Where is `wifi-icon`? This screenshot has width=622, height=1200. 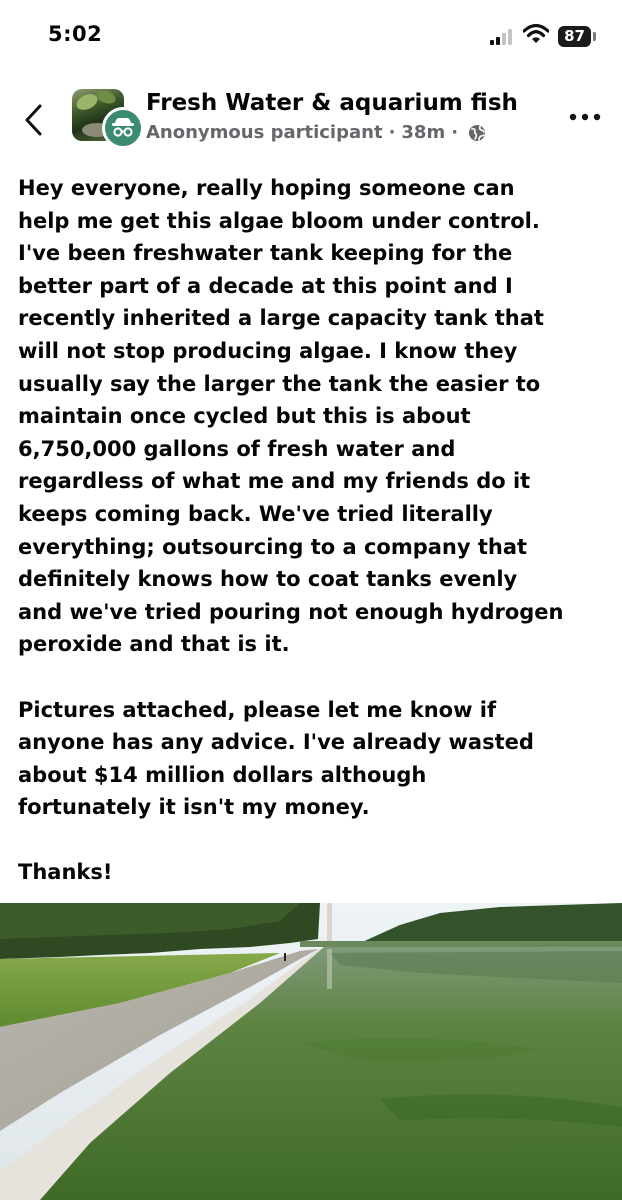 wifi-icon is located at coordinates (536, 33).